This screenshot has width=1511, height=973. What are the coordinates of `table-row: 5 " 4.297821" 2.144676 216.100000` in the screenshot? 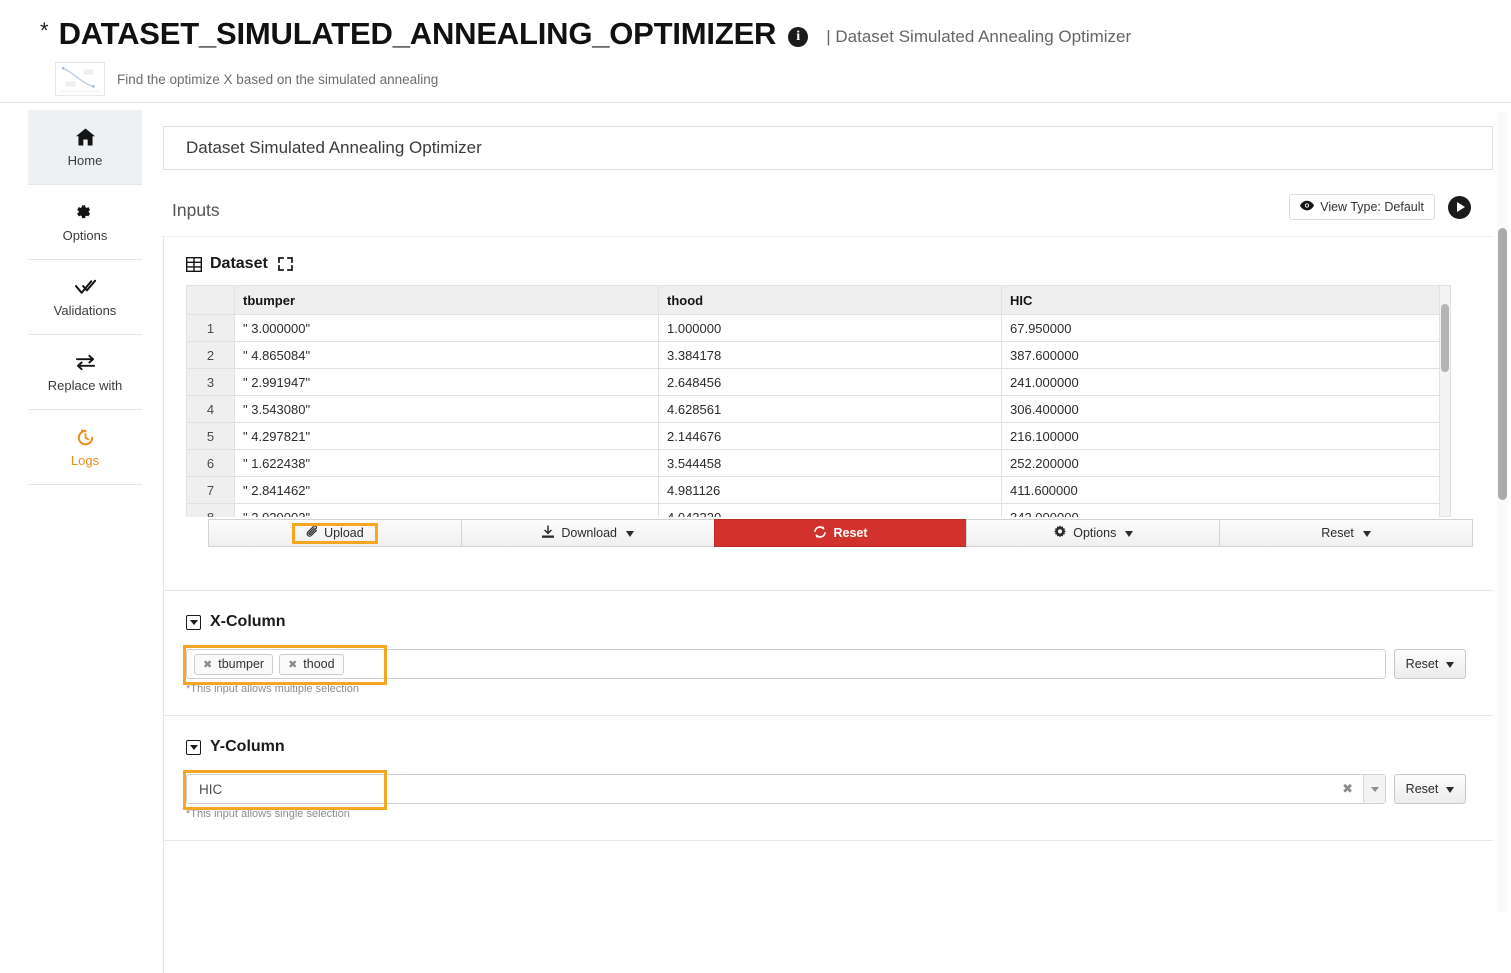 It's located at (813, 436).